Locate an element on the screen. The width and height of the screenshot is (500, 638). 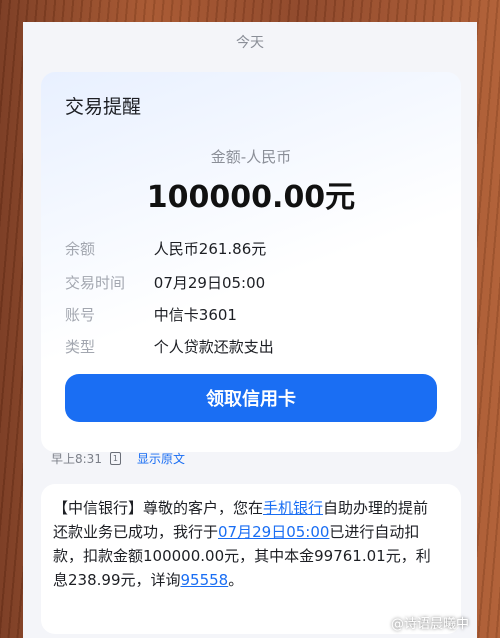
card-title: 交易提醒 is located at coordinates (103, 107).